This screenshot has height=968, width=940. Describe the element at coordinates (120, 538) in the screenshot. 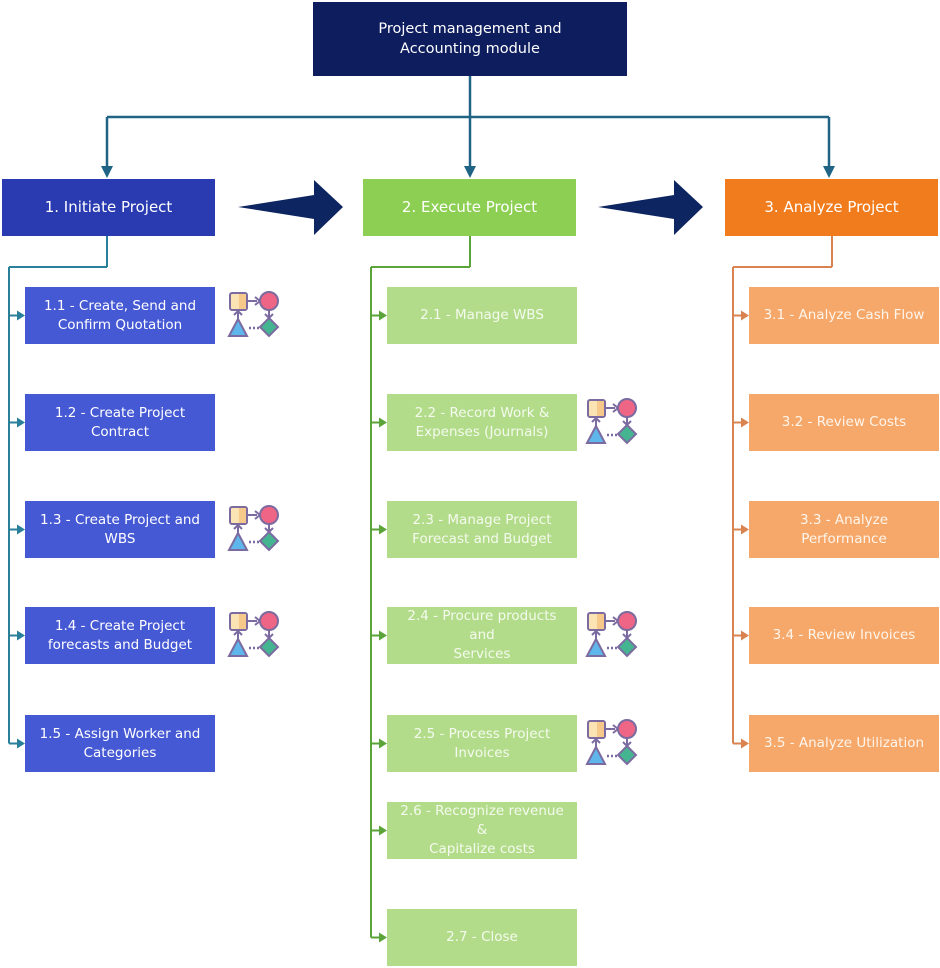

I see `step-label-line2: WBS` at that location.